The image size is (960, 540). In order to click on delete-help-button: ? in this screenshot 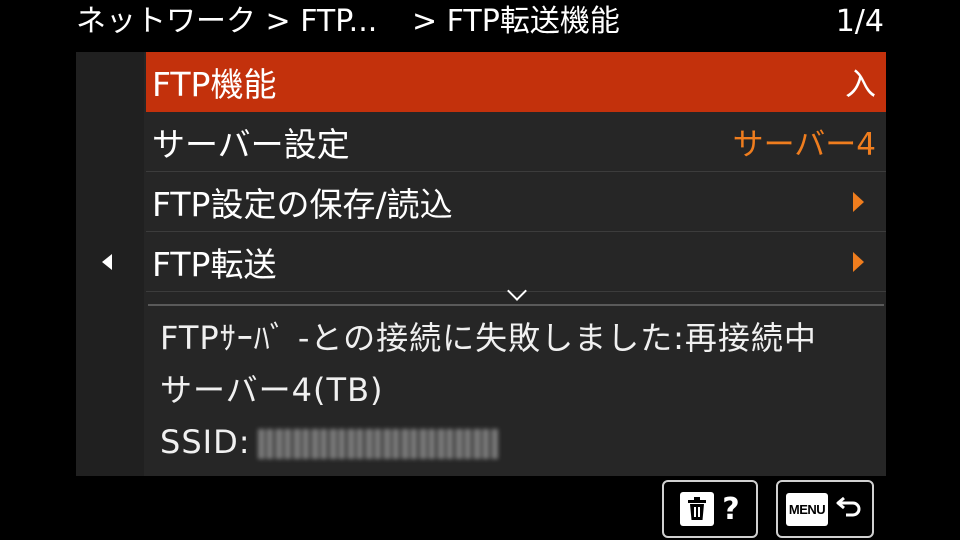, I will do `click(710, 509)`.